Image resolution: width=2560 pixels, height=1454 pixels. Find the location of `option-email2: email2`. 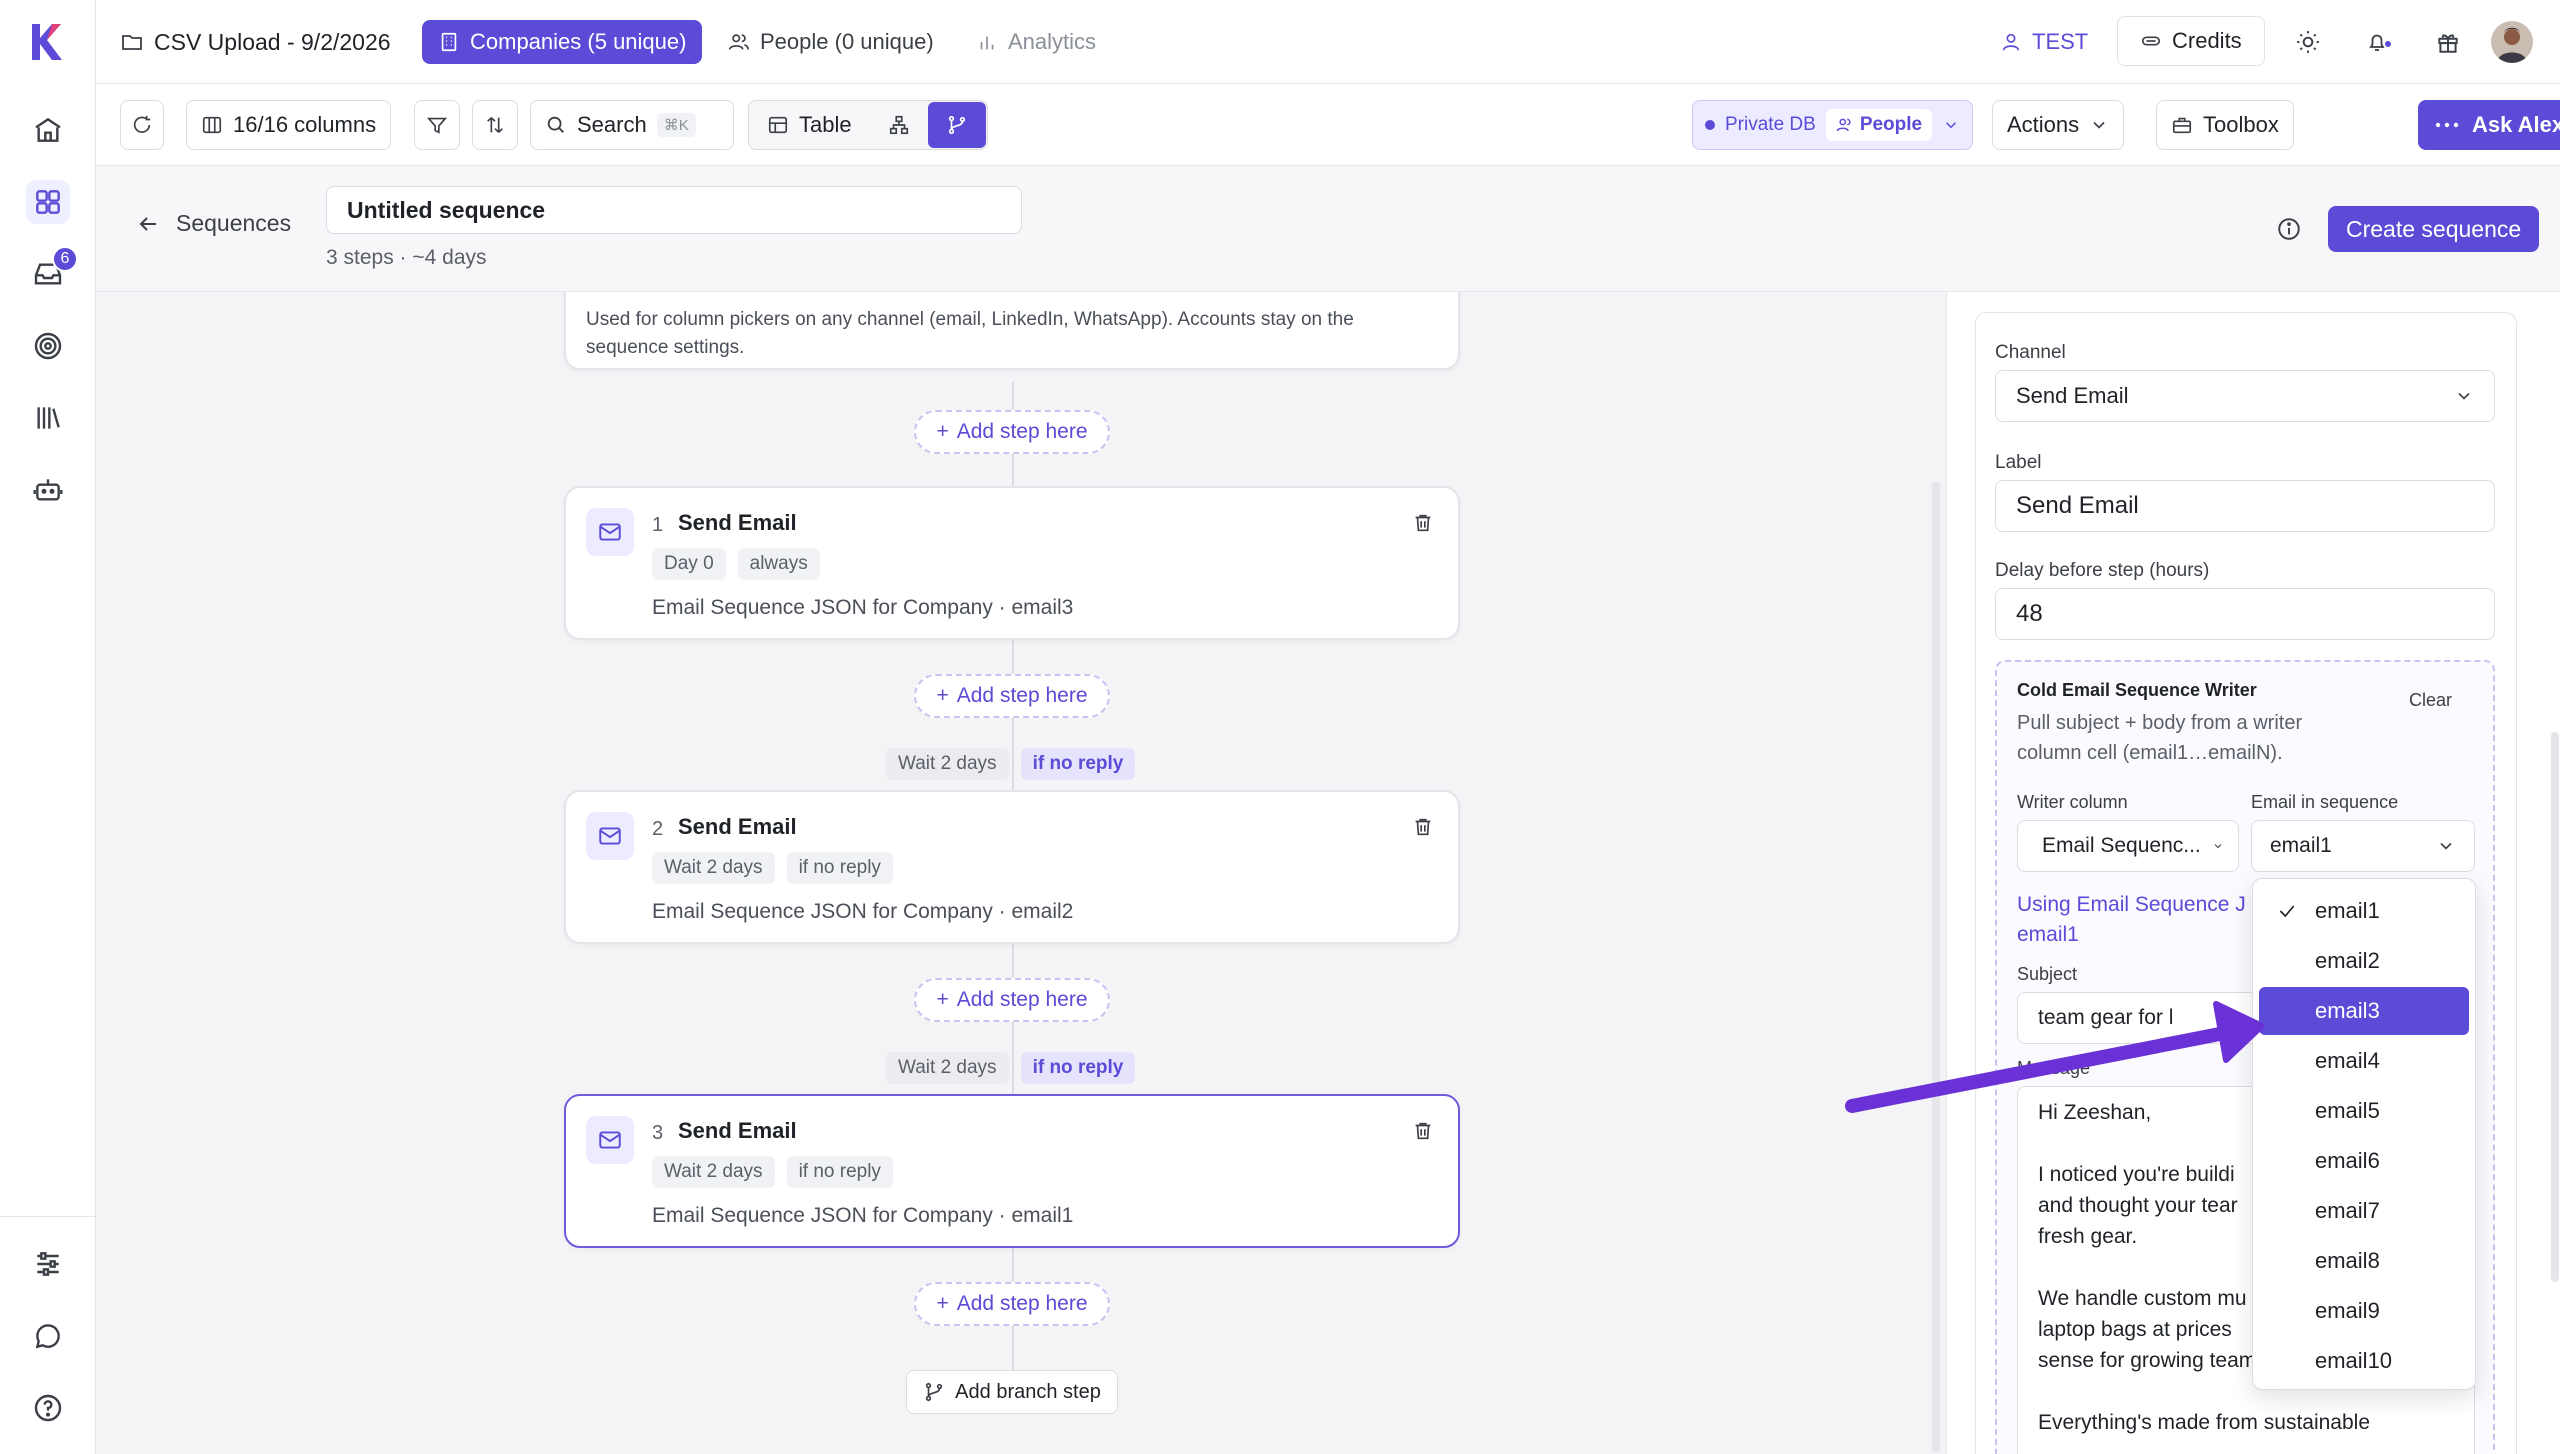

option-email2: email2 is located at coordinates (2364, 961).